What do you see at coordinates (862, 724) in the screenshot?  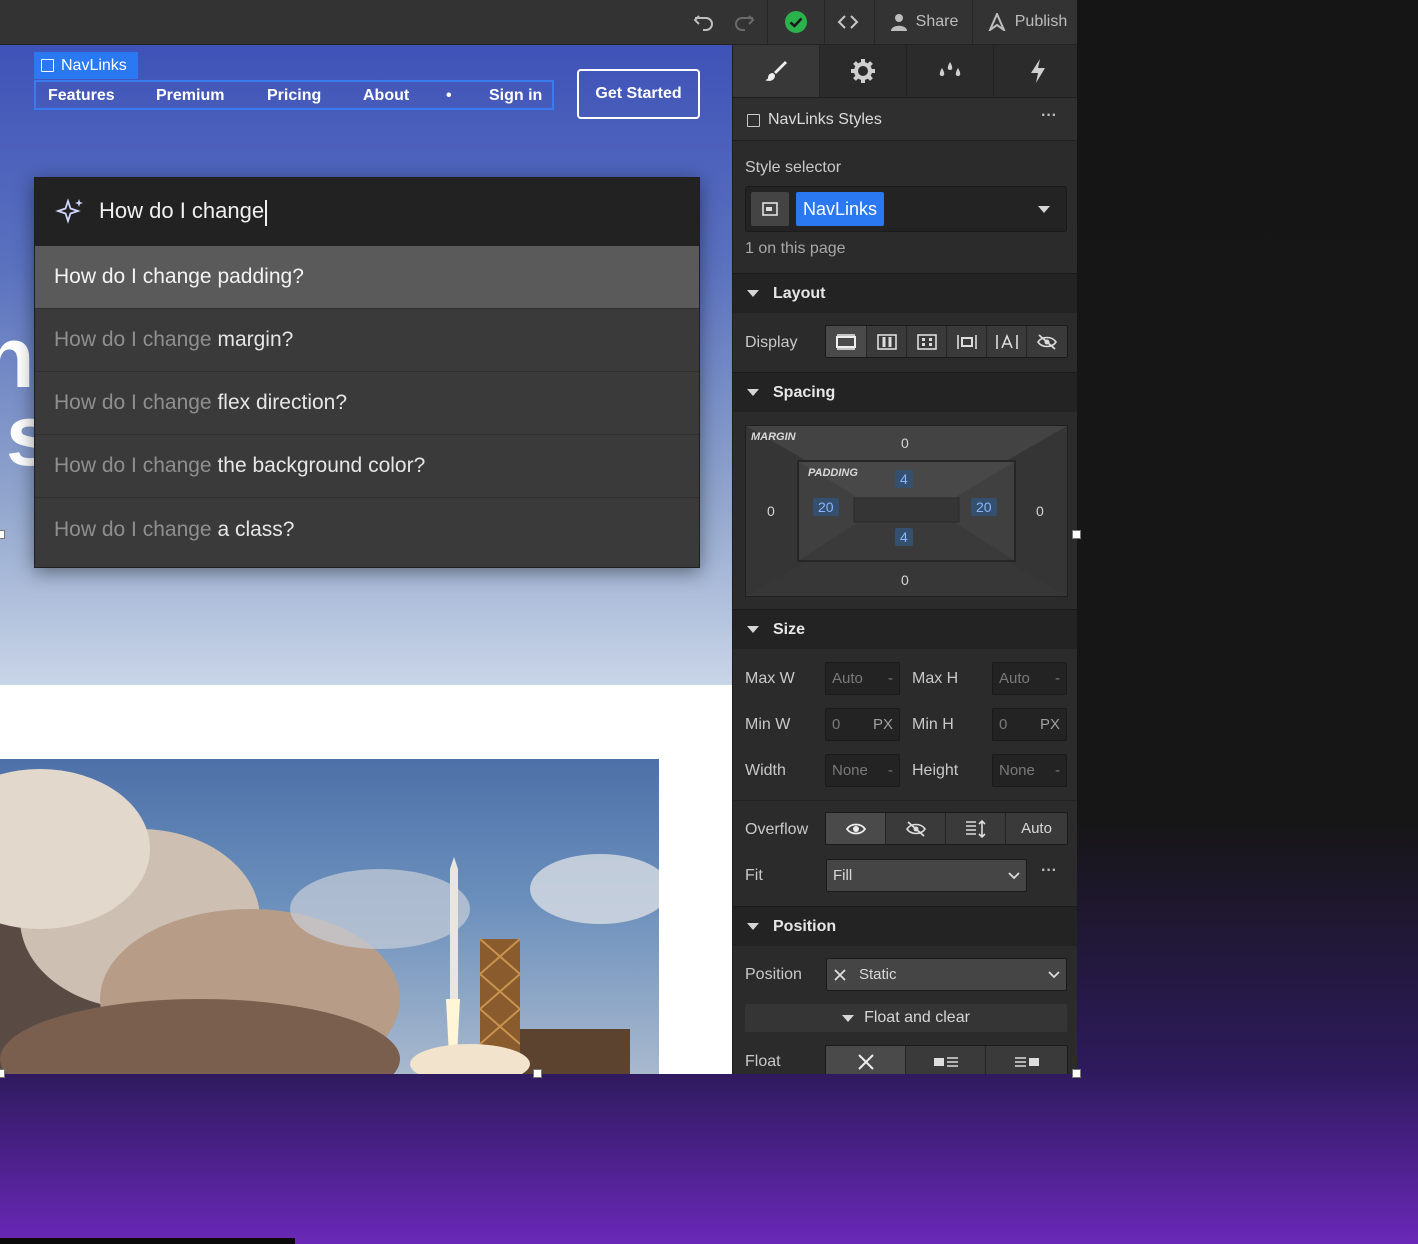 I see `min-w-field: 0 PX` at bounding box center [862, 724].